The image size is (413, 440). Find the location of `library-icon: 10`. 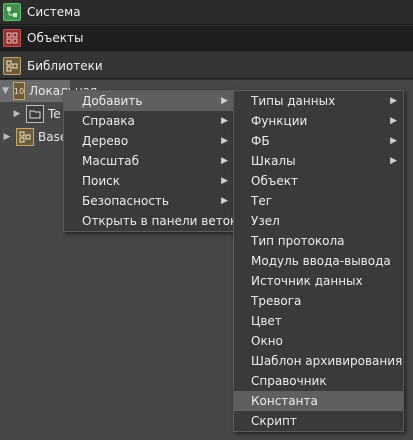

library-icon: 10 is located at coordinates (19, 91).